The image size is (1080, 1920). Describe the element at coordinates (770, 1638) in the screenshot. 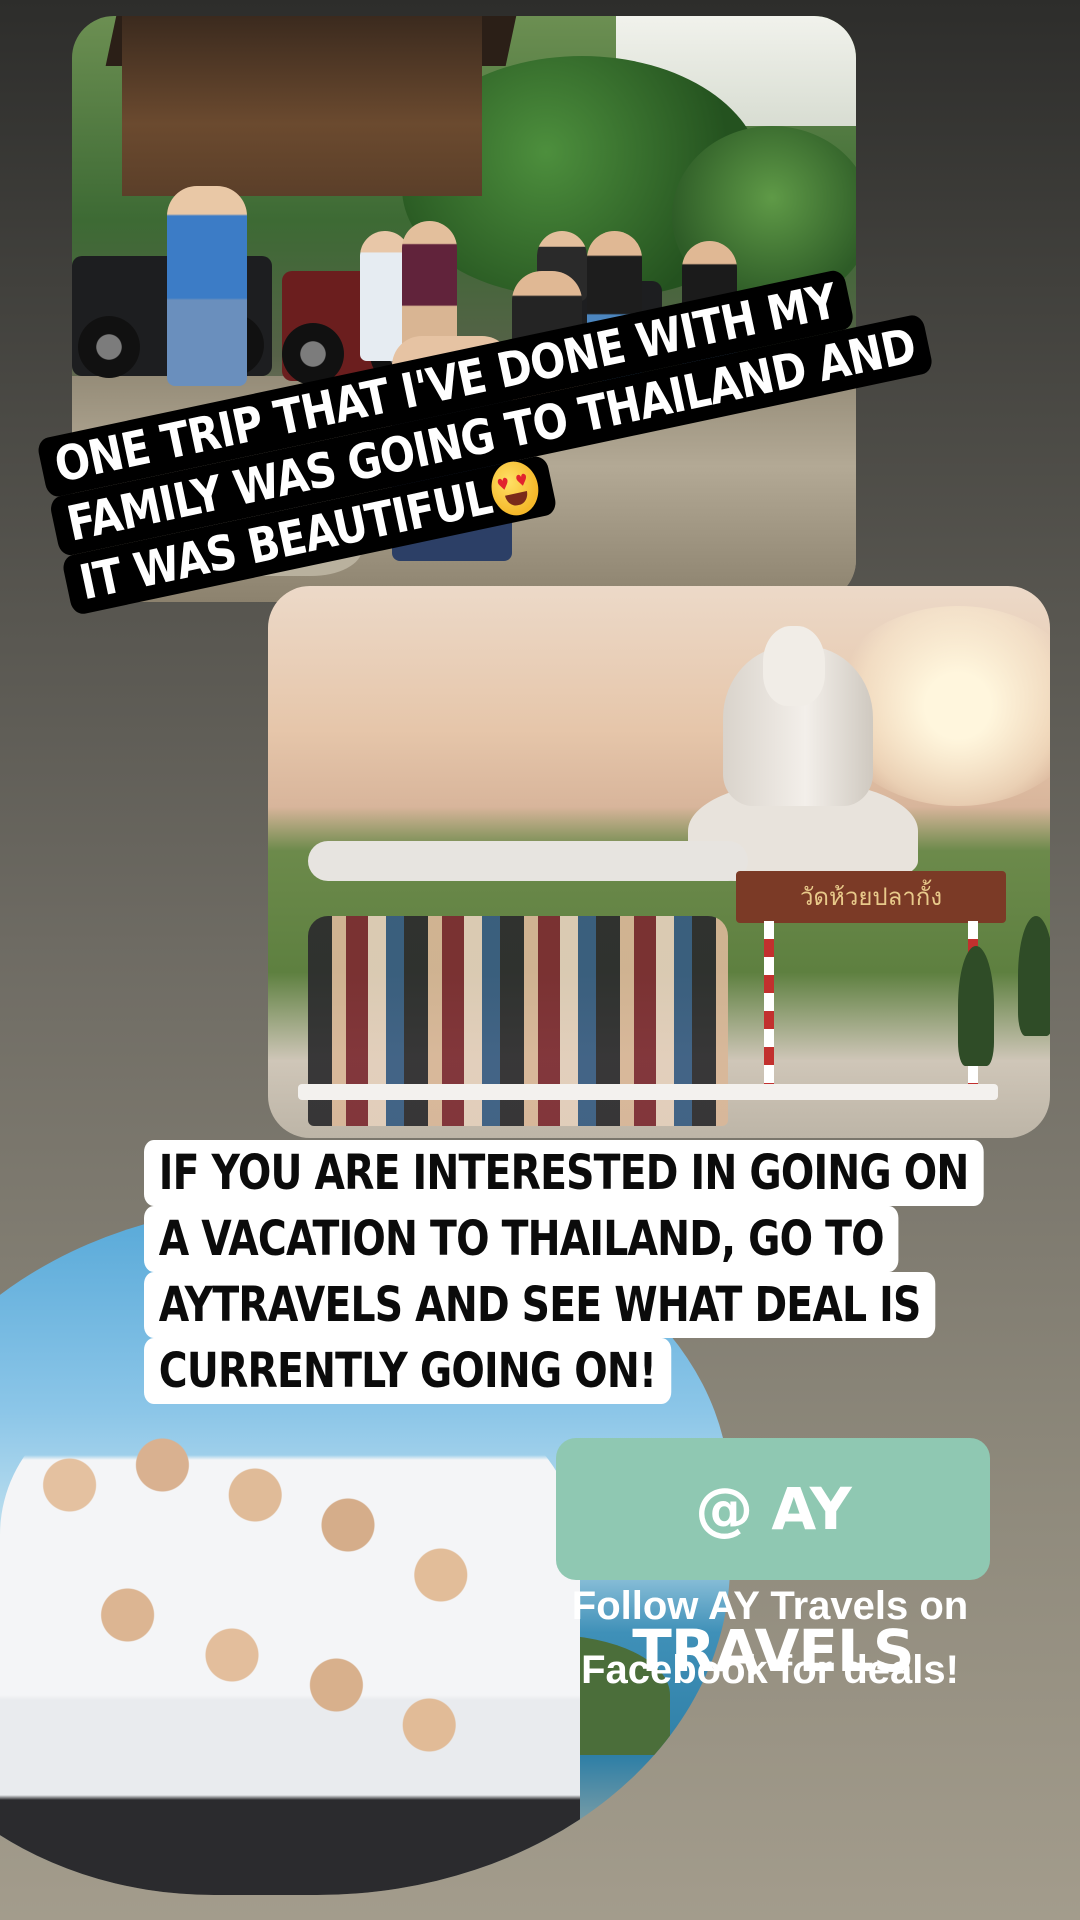

I see `follow-text: Follow AY Travels on Facebook for deals!` at that location.